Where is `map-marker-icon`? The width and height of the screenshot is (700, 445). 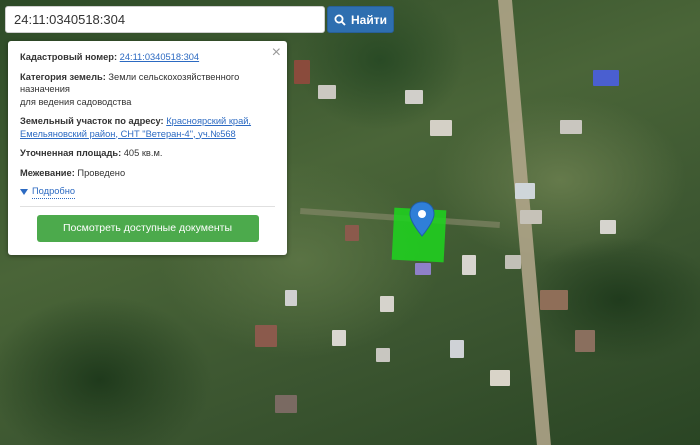
map-marker-icon is located at coordinates (422, 219).